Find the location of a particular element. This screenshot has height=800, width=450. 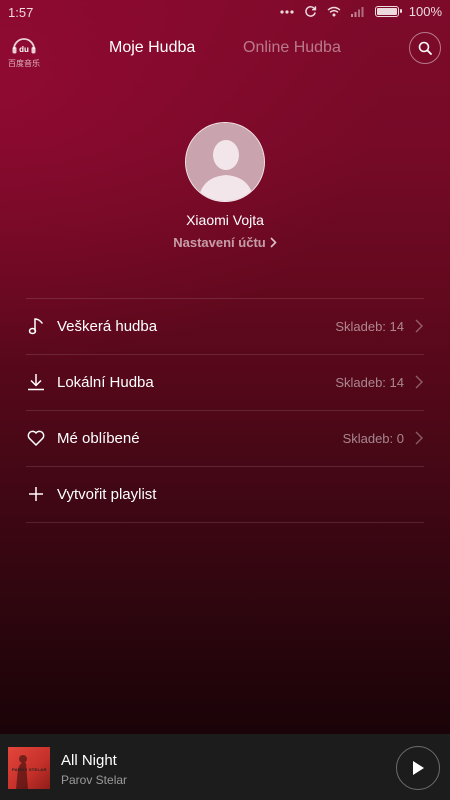

menu-item-local-music: Lokální Hudba Skladeb: 14 is located at coordinates (225, 382).